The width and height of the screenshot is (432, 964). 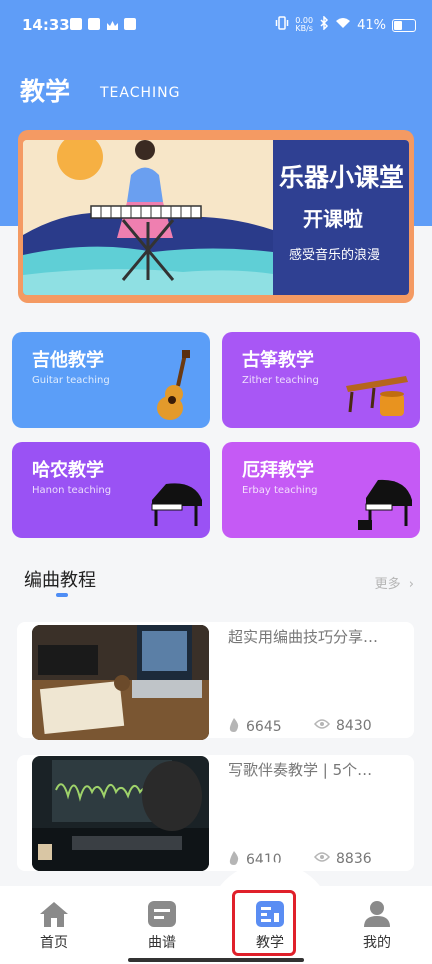 I want to click on more-link: 更多 ›, so click(x=394, y=582).